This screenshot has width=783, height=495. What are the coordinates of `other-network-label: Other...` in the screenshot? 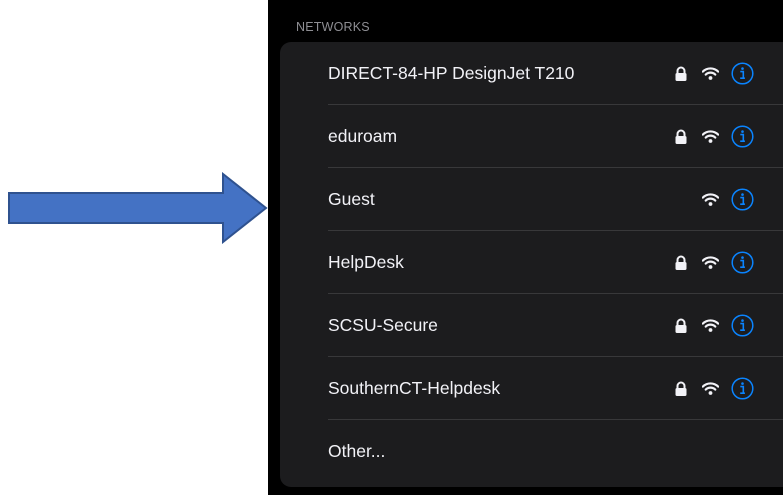 It's located at (357, 451).